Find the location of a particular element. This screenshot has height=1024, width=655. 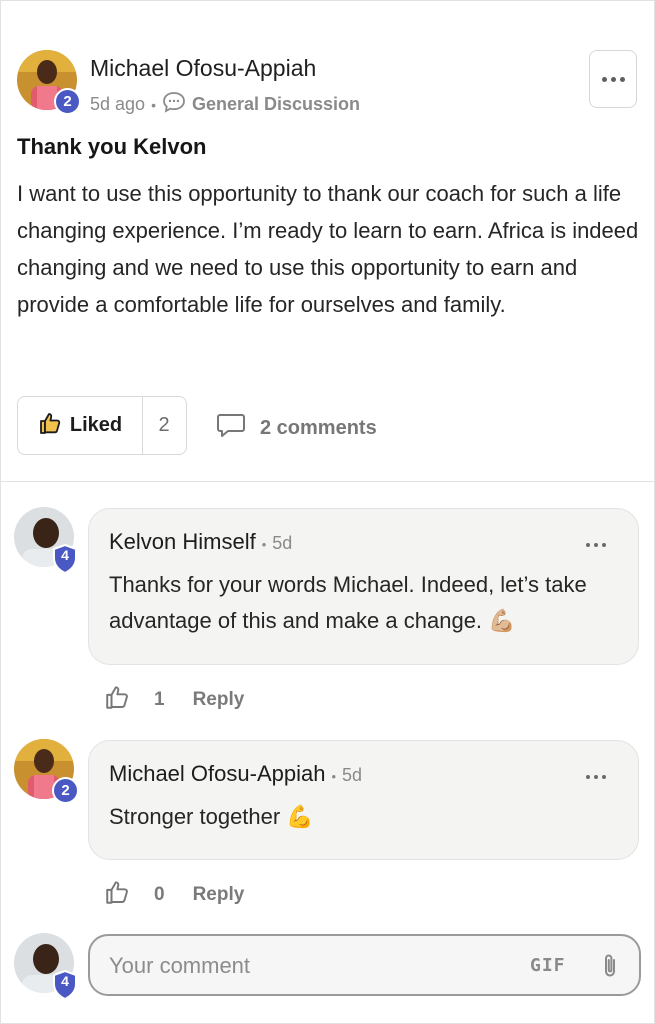

chat-bubble-icon is located at coordinates (174, 104).